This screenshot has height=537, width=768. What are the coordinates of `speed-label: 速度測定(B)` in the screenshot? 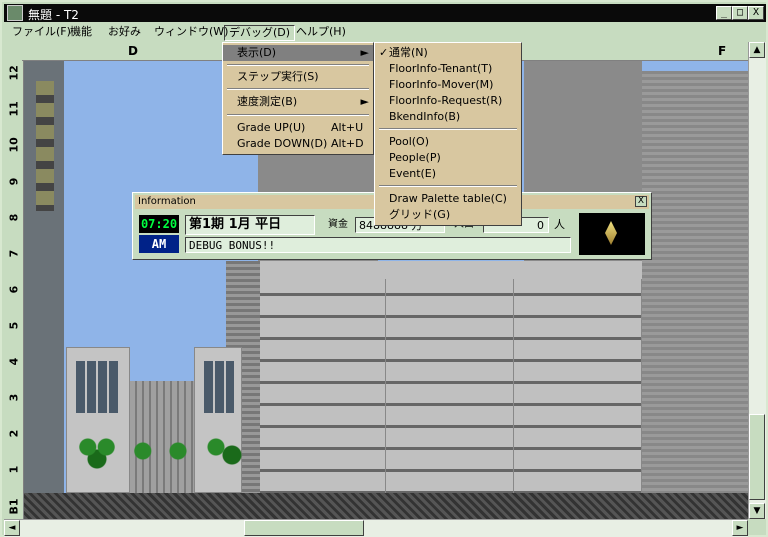 It's located at (267, 101).